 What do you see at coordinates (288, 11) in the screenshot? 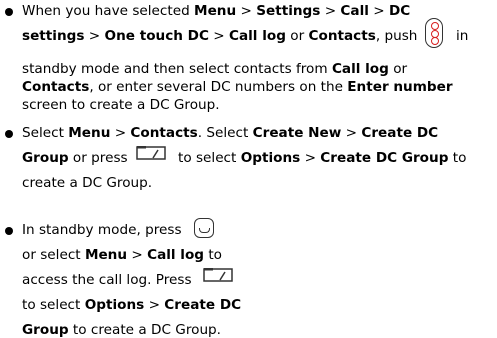
I see `ui-path-term: Settings` at bounding box center [288, 11].